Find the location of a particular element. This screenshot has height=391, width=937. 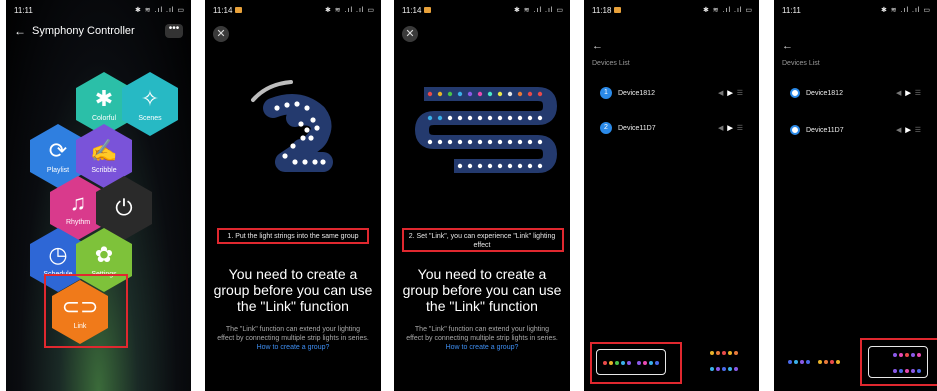

tile-label: Scribble is located at coordinates (104, 170).